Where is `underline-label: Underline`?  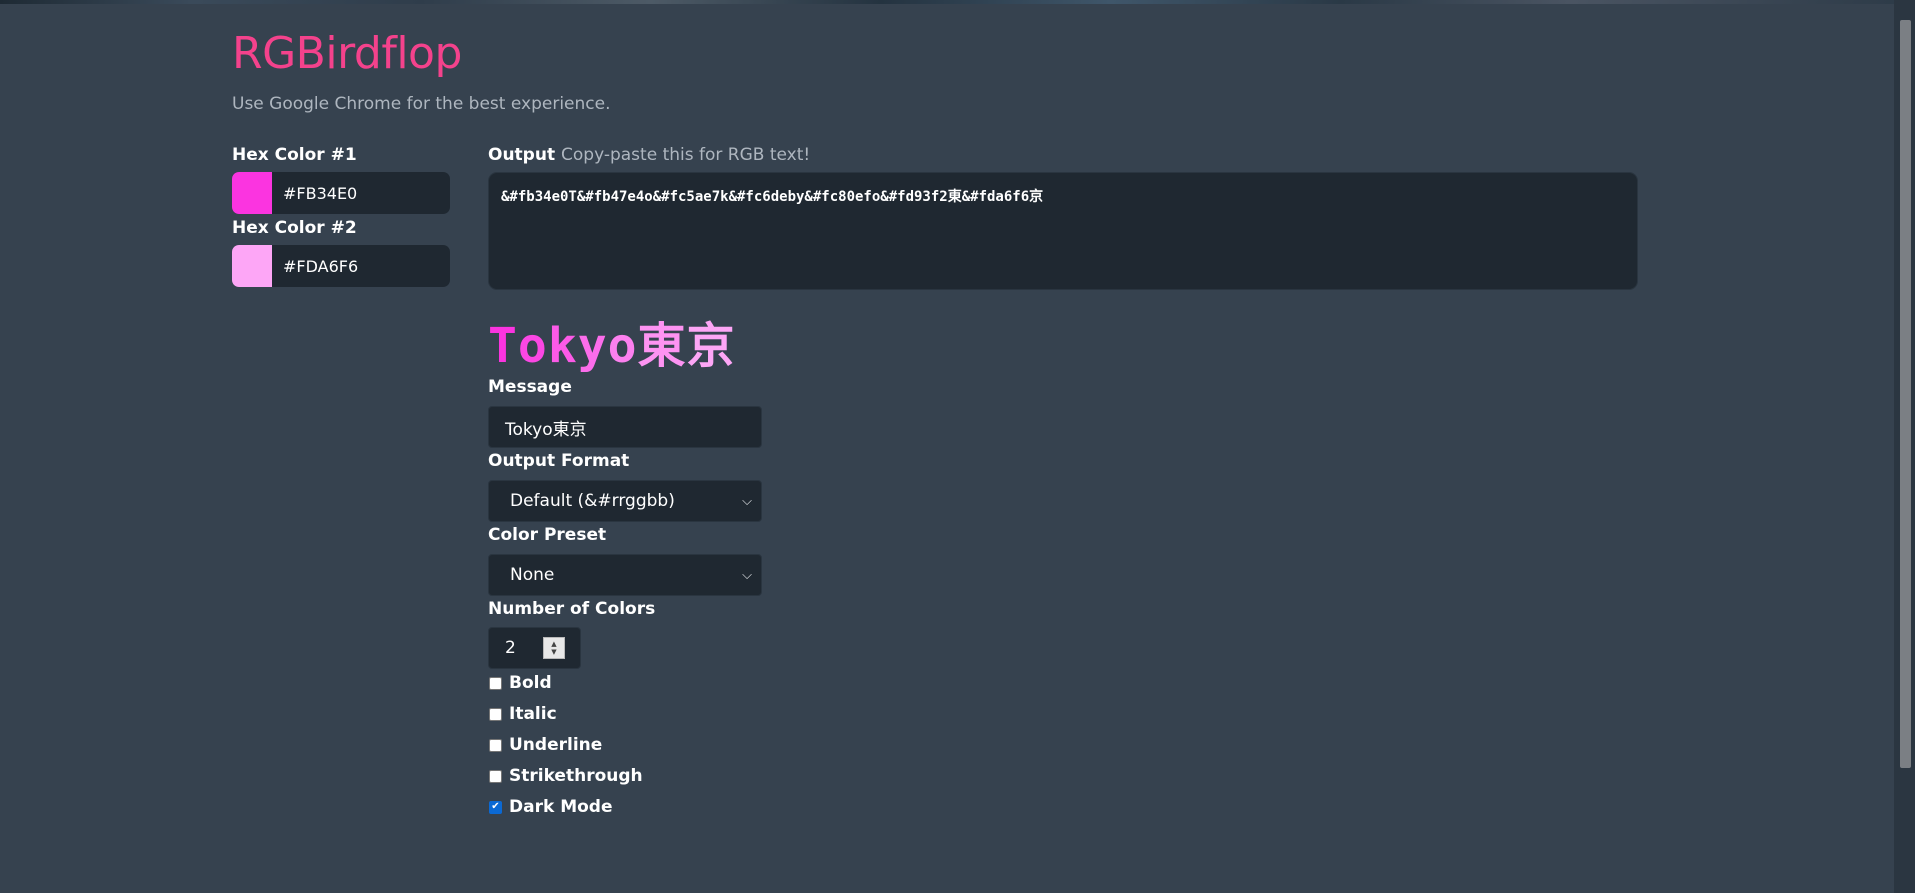
underline-label: Underline is located at coordinates (556, 745).